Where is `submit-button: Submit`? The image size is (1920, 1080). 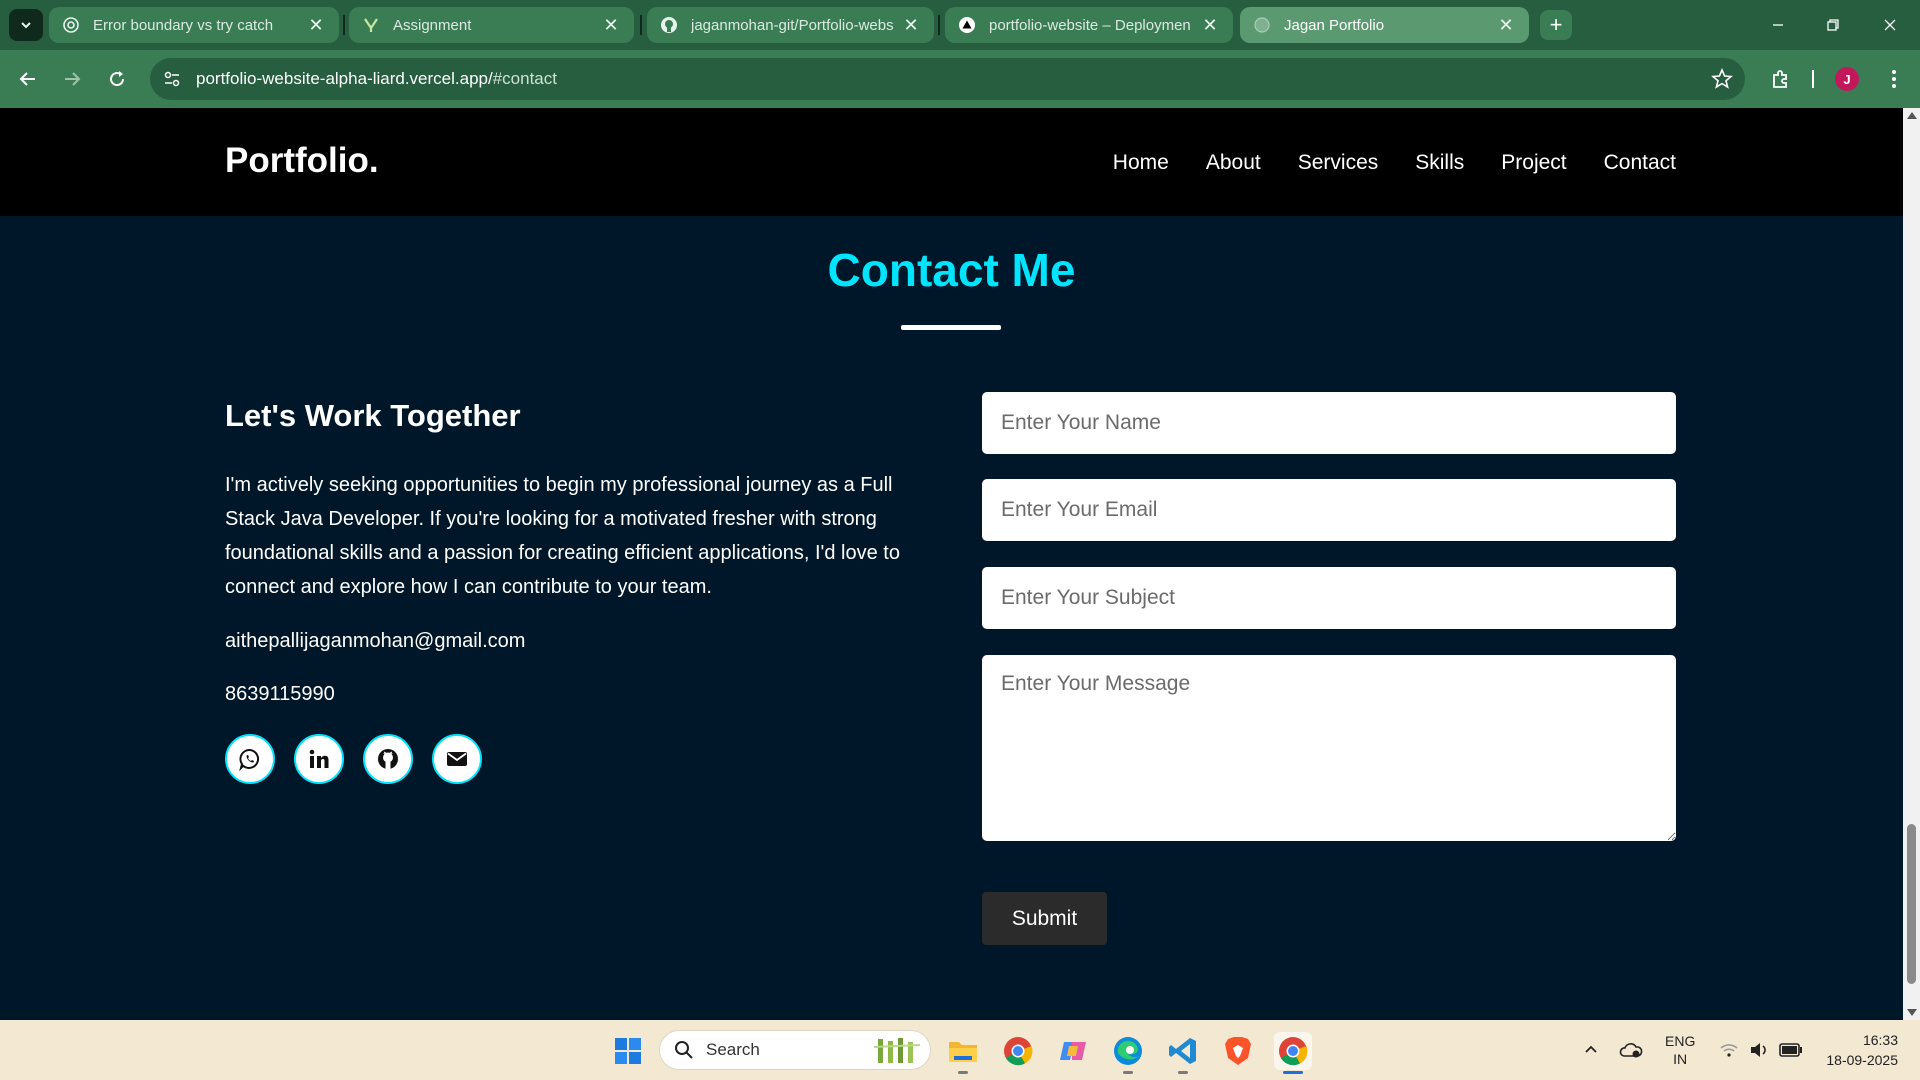
submit-button: Submit is located at coordinates (1044, 918).